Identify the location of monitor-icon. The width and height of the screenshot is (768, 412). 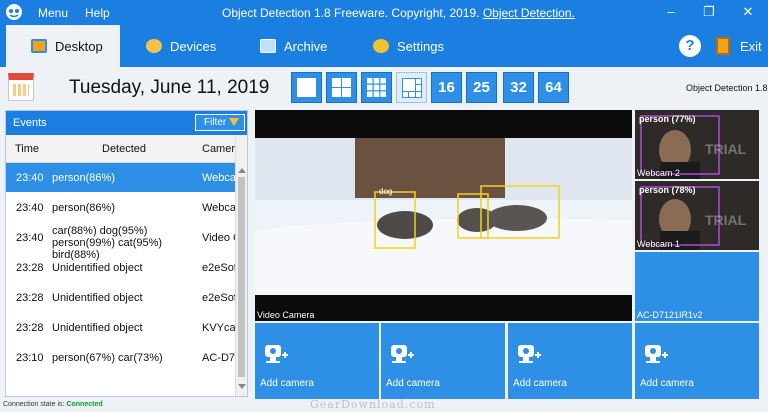
(39, 46).